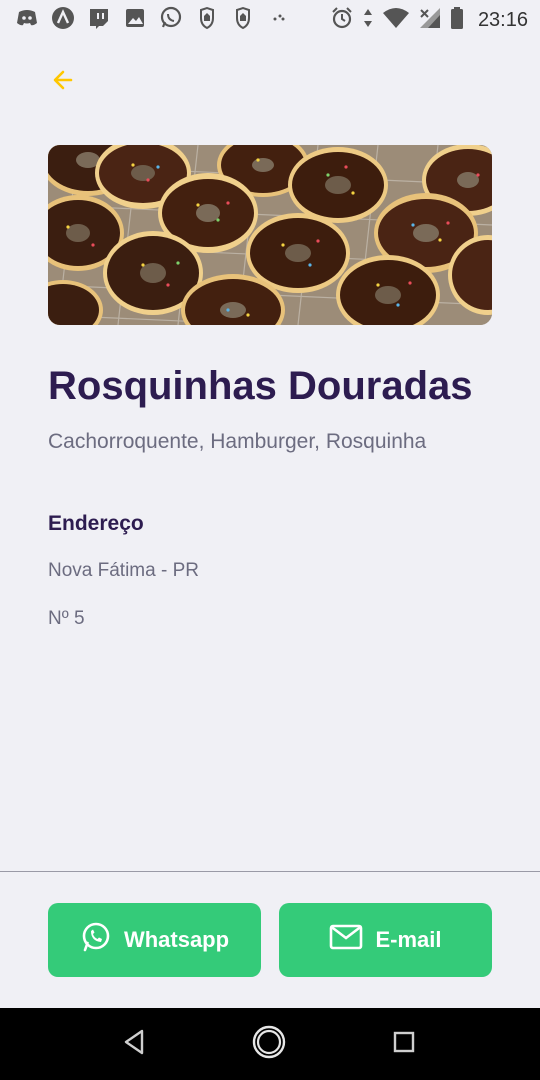  I want to click on system-nav-bar, so click(270, 1044).